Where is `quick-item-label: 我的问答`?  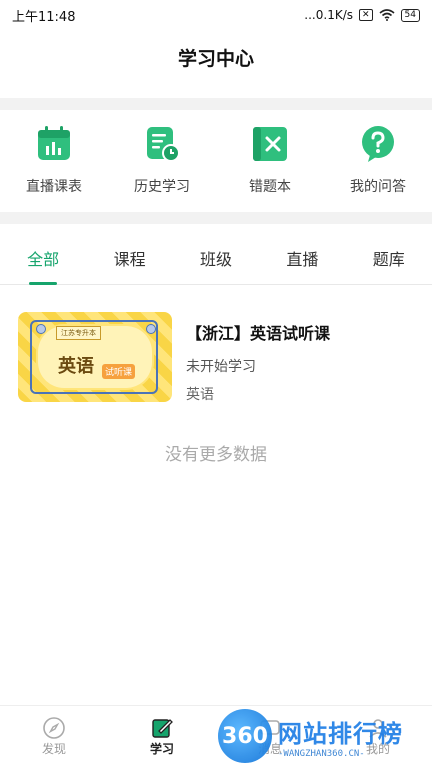 quick-item-label: 我的问答 is located at coordinates (378, 187).